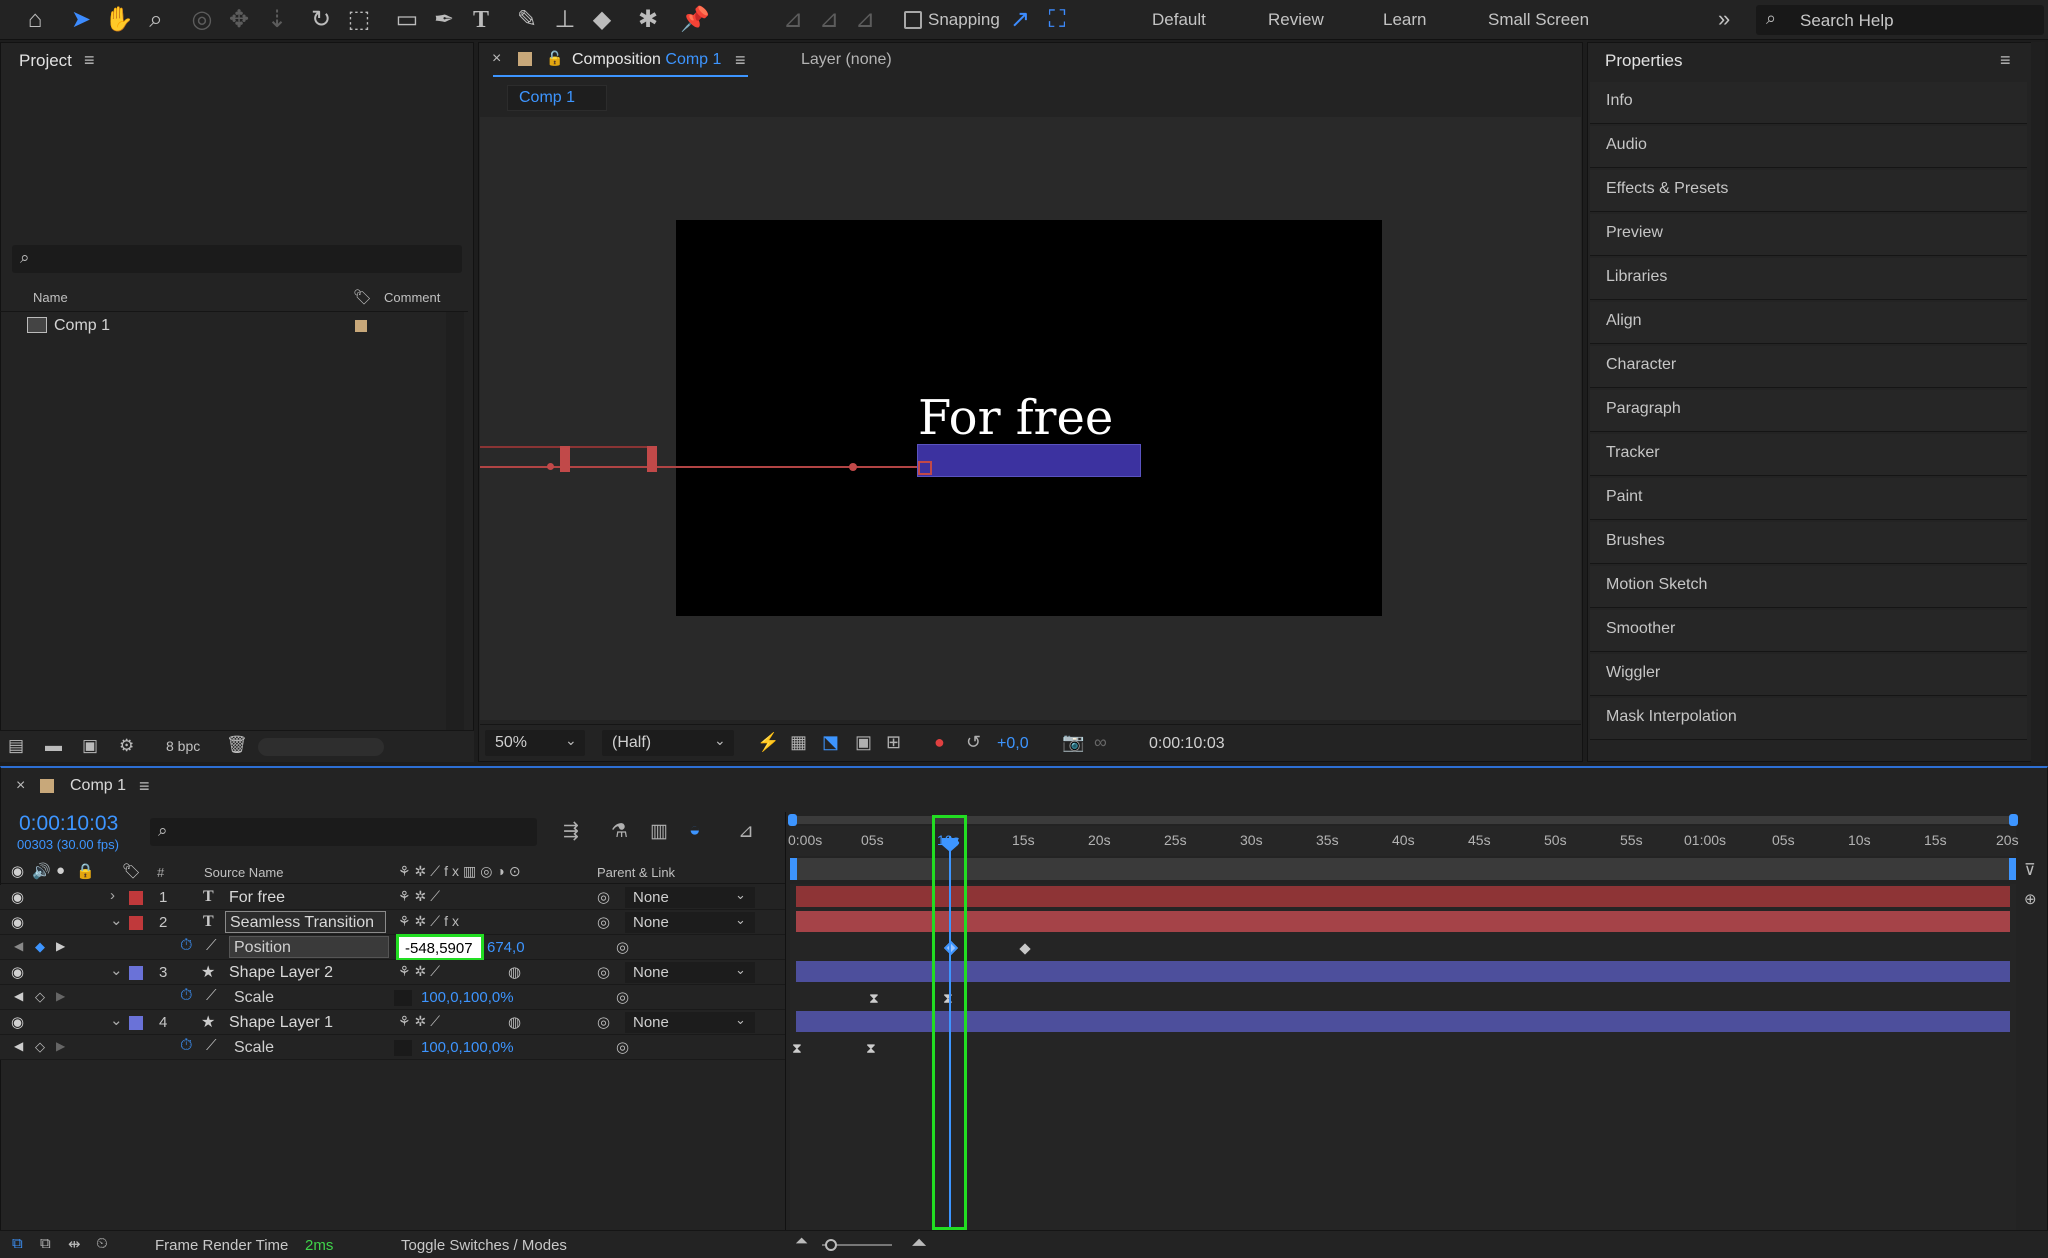 This screenshot has width=2048, height=1258. I want to click on workspace-default: Default, so click(1179, 20).